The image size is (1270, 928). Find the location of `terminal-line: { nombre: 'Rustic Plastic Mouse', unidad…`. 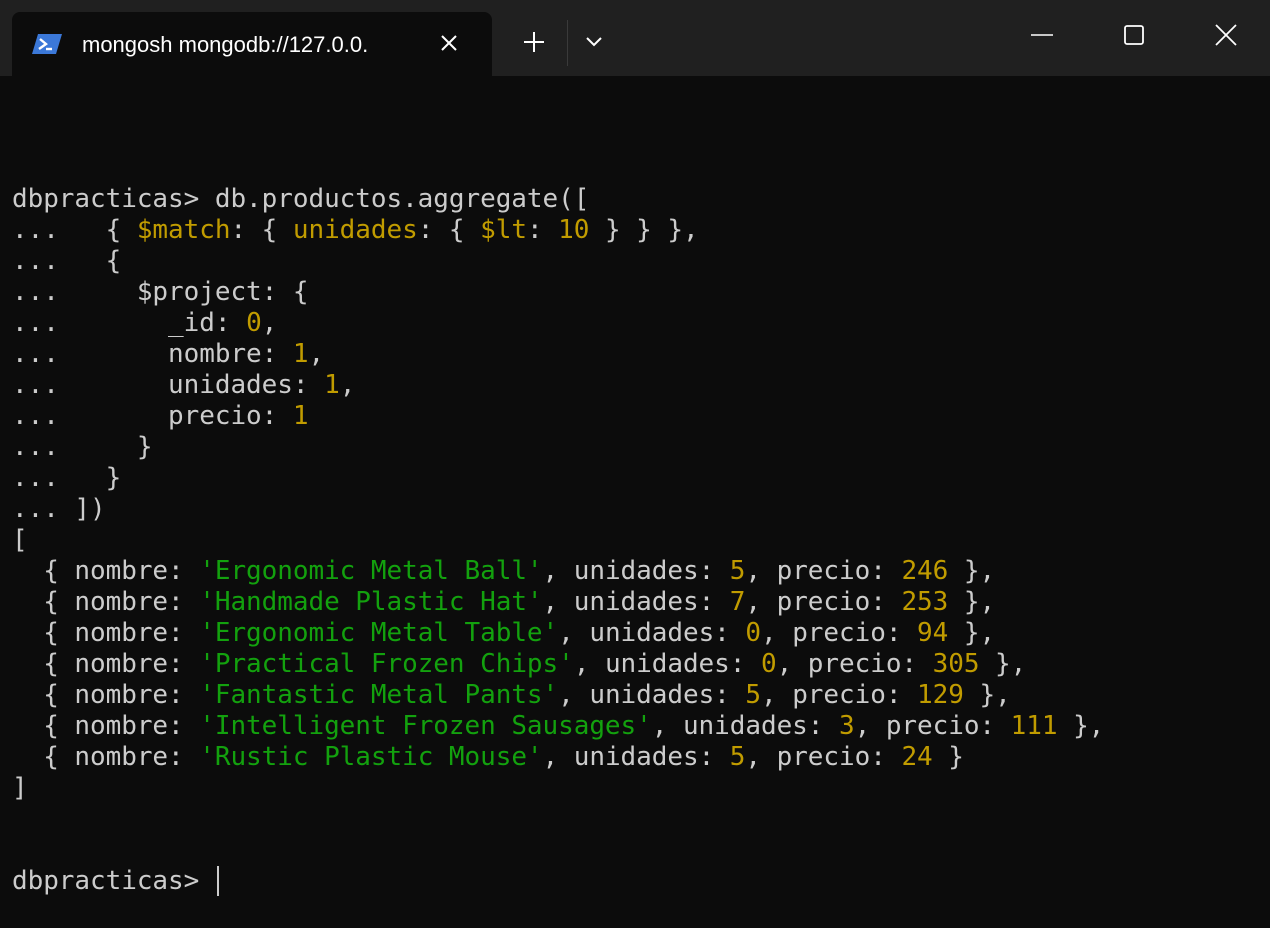

terminal-line: { nombre: 'Rustic Plastic Mouse', unidad… is located at coordinates (637, 757).